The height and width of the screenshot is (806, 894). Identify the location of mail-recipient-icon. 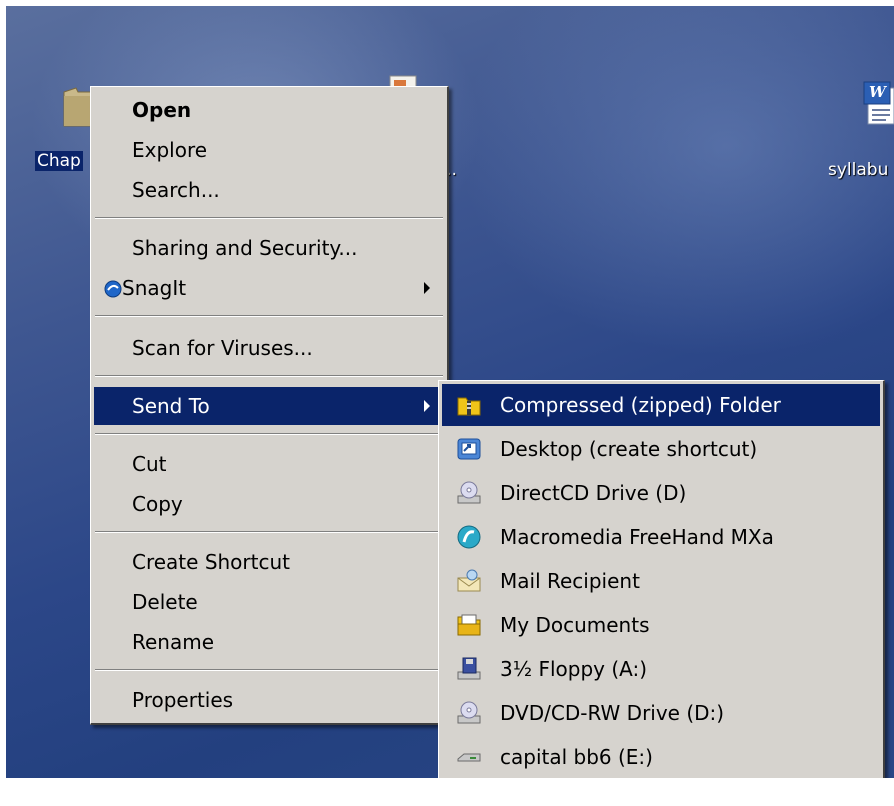
(469, 580).